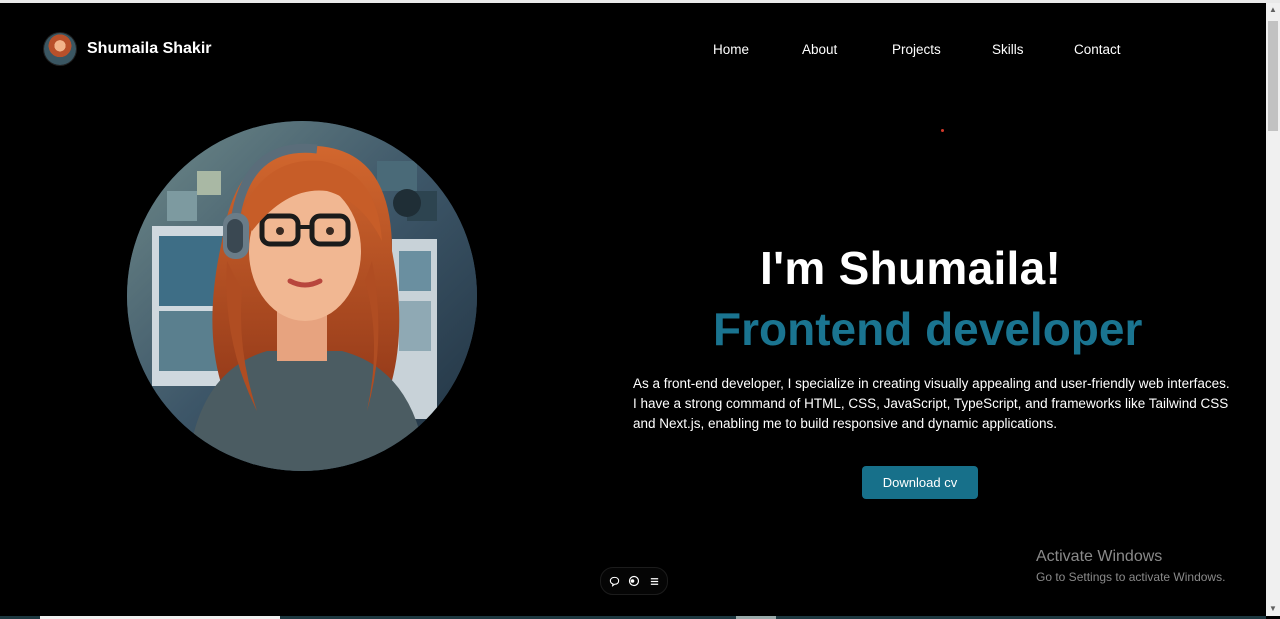  What do you see at coordinates (1099, 556) in the screenshot?
I see `windows-watermark-title: Activate Windows` at bounding box center [1099, 556].